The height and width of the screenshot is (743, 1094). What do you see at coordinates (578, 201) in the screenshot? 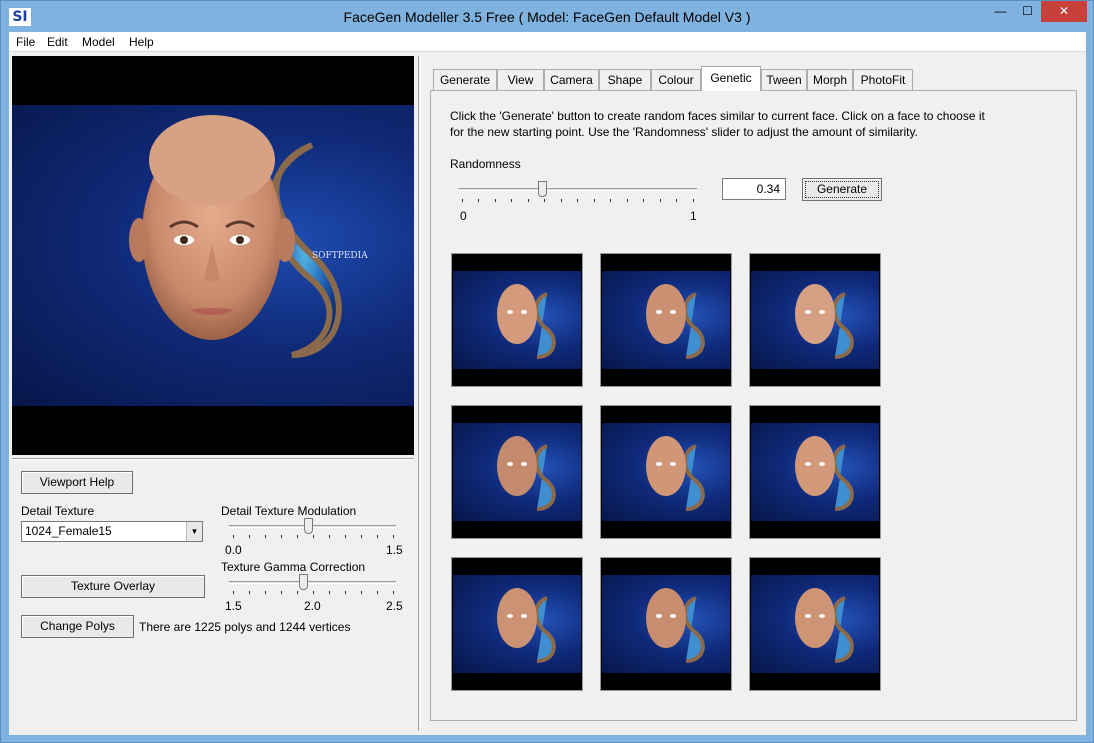
I see `randomness-ticks` at bounding box center [578, 201].